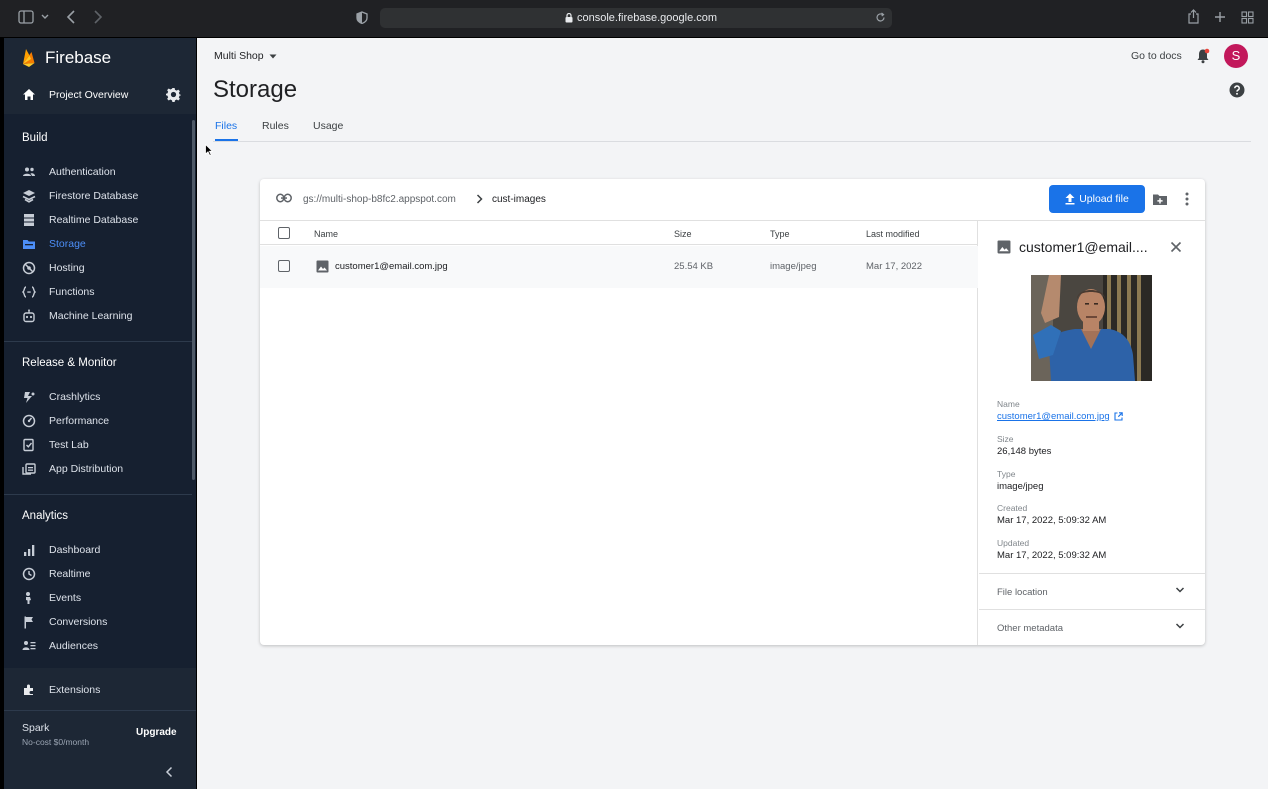 The width and height of the screenshot is (1268, 789). I want to click on link-icon, so click(284, 198).